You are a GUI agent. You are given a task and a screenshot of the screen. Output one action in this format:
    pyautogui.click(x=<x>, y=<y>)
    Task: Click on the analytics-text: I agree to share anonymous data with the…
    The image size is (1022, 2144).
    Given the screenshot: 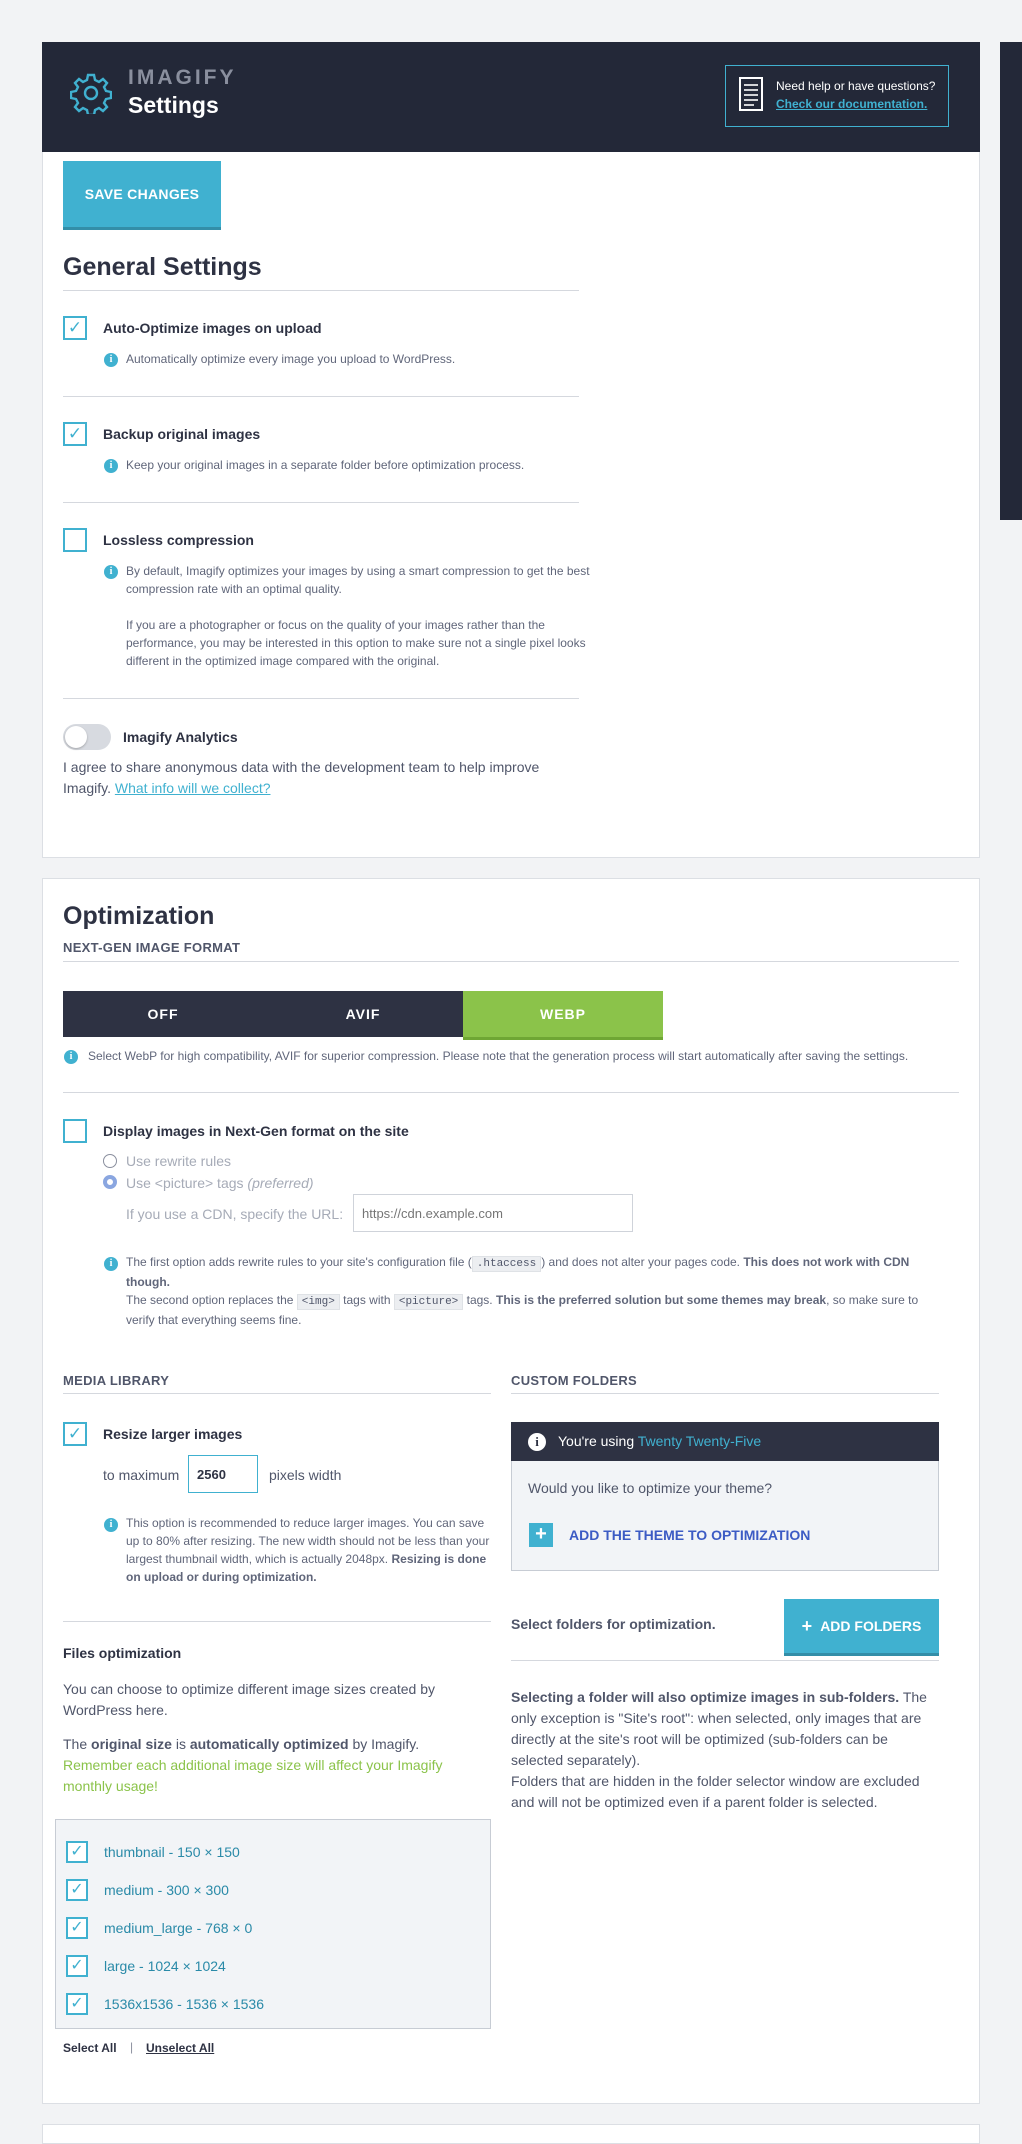 What is the action you would take?
    pyautogui.click(x=313, y=778)
    